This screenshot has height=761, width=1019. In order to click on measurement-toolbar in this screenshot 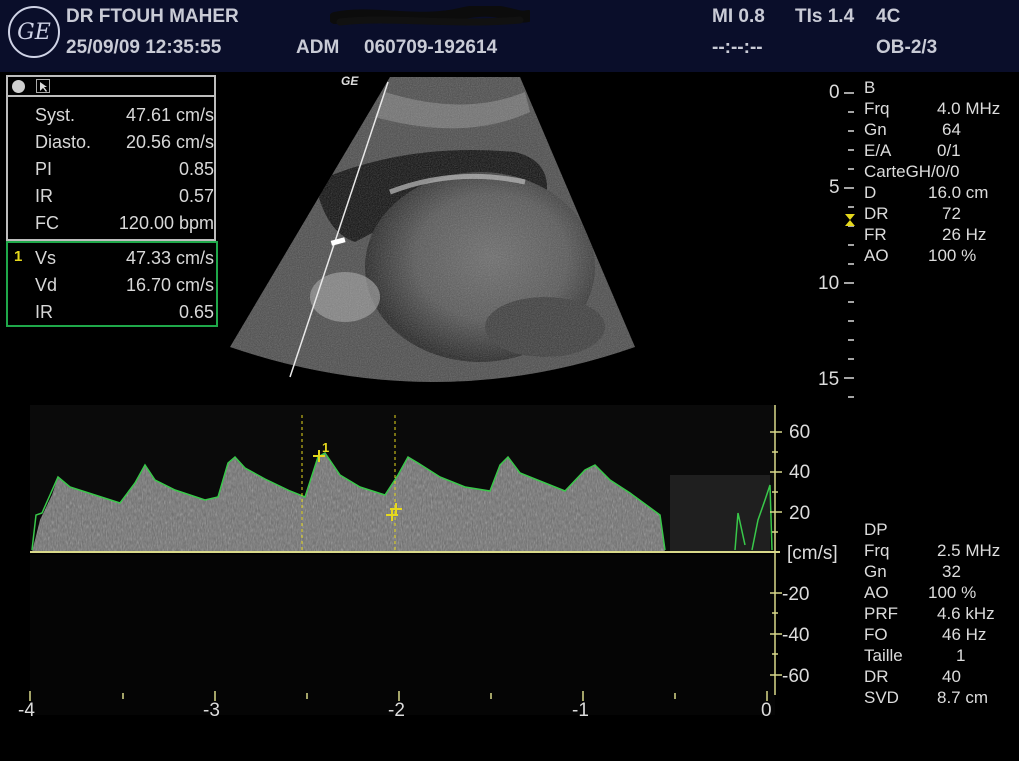, I will do `click(111, 86)`.